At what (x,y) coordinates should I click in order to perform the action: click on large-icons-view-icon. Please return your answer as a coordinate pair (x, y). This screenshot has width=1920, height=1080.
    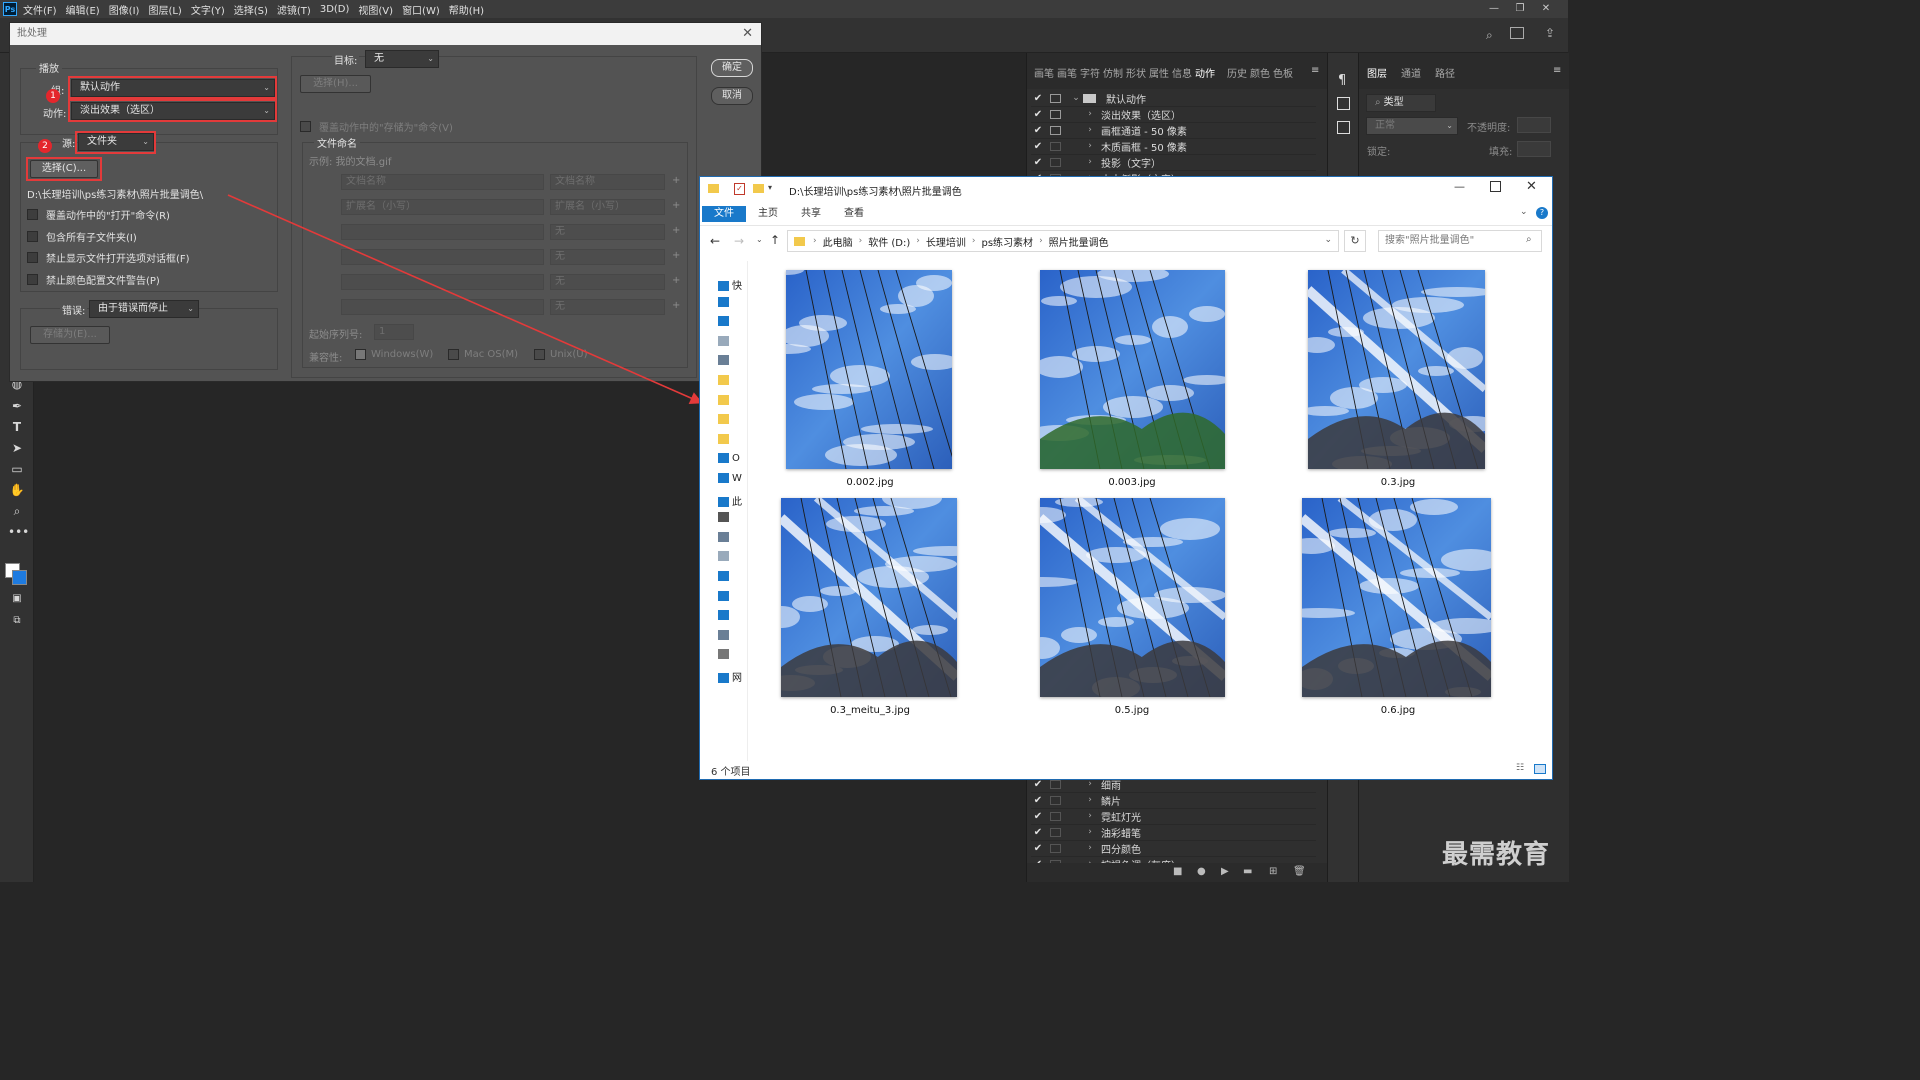
    Looking at the image, I should click on (1540, 769).